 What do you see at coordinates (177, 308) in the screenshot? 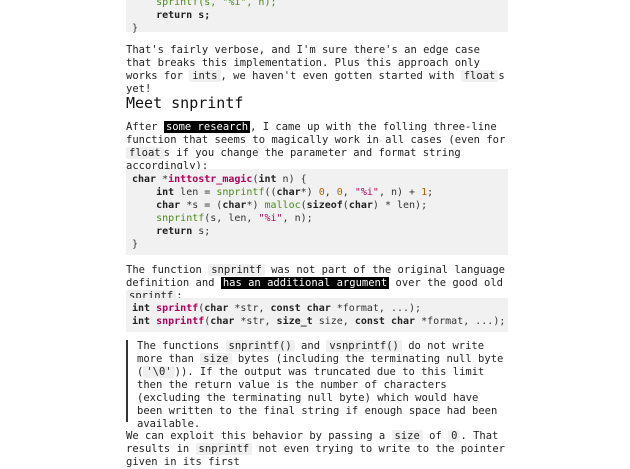
I see `function-name: sprintf` at bounding box center [177, 308].